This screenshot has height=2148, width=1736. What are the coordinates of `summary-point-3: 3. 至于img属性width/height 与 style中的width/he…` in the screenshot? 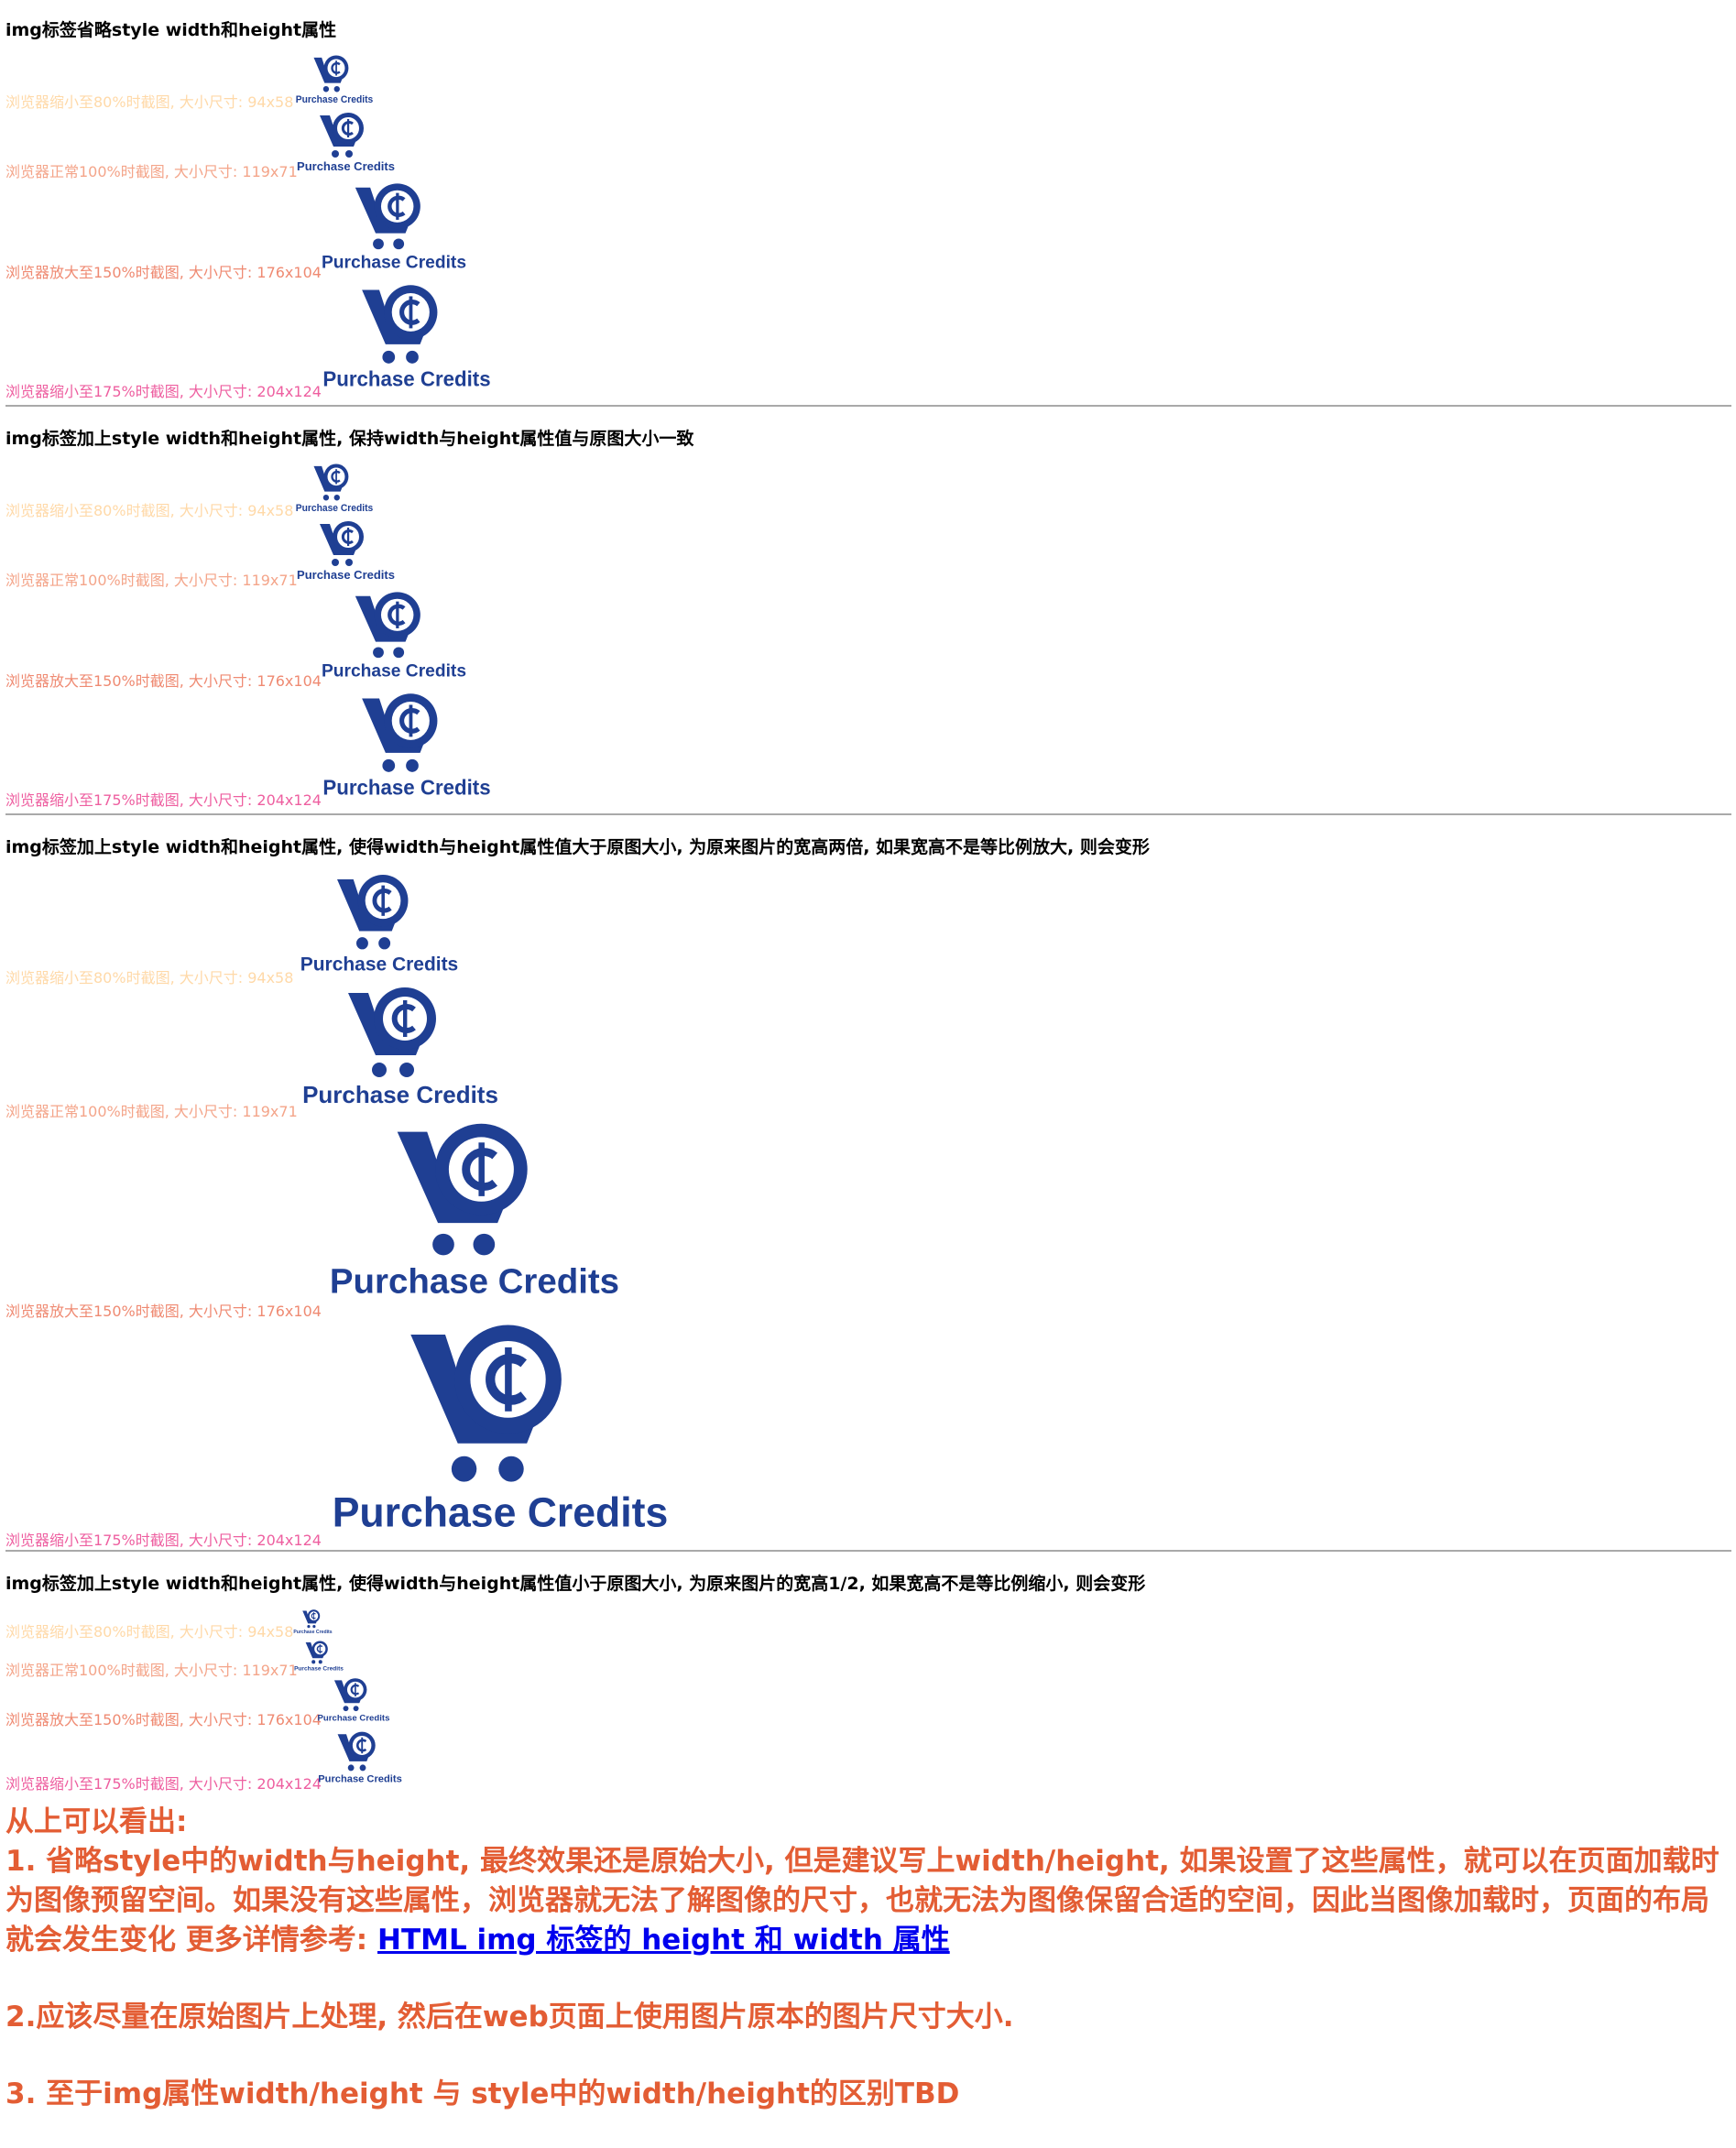 It's located at (483, 2093).